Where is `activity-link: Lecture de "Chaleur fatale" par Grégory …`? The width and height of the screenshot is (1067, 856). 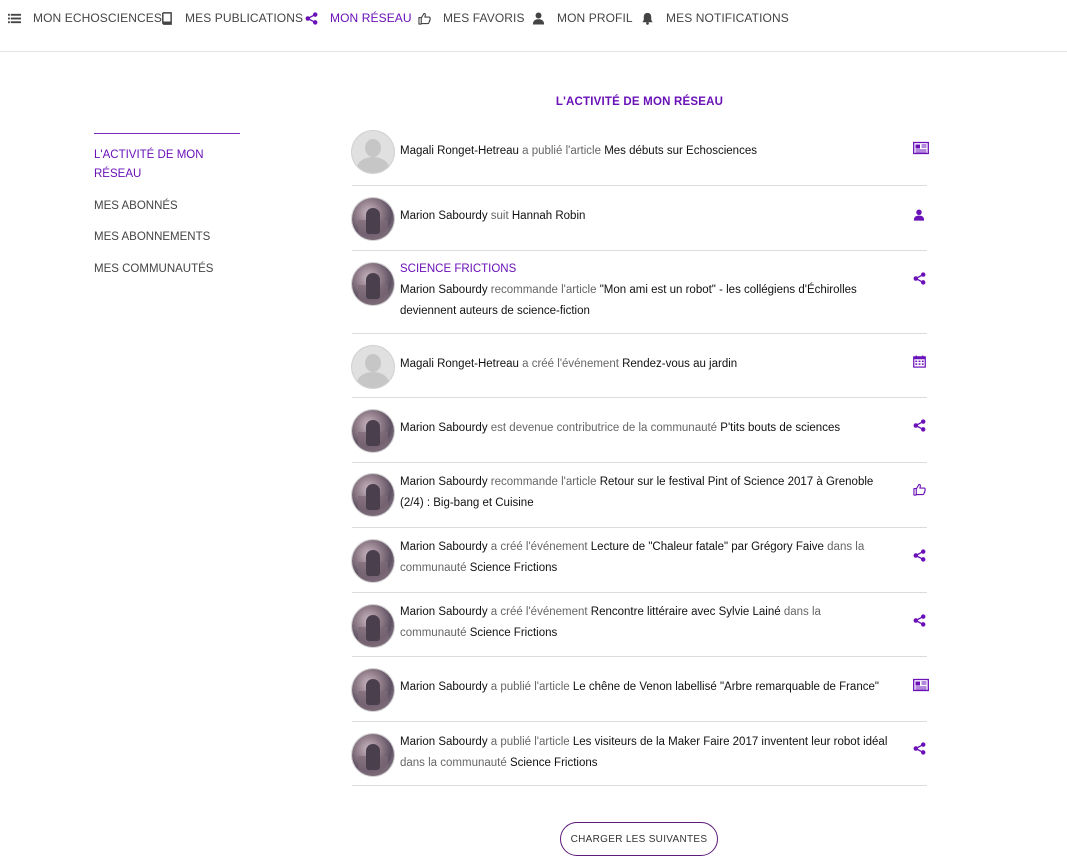
activity-link: Lecture de "Chaleur fatale" par Grégory … is located at coordinates (707, 547).